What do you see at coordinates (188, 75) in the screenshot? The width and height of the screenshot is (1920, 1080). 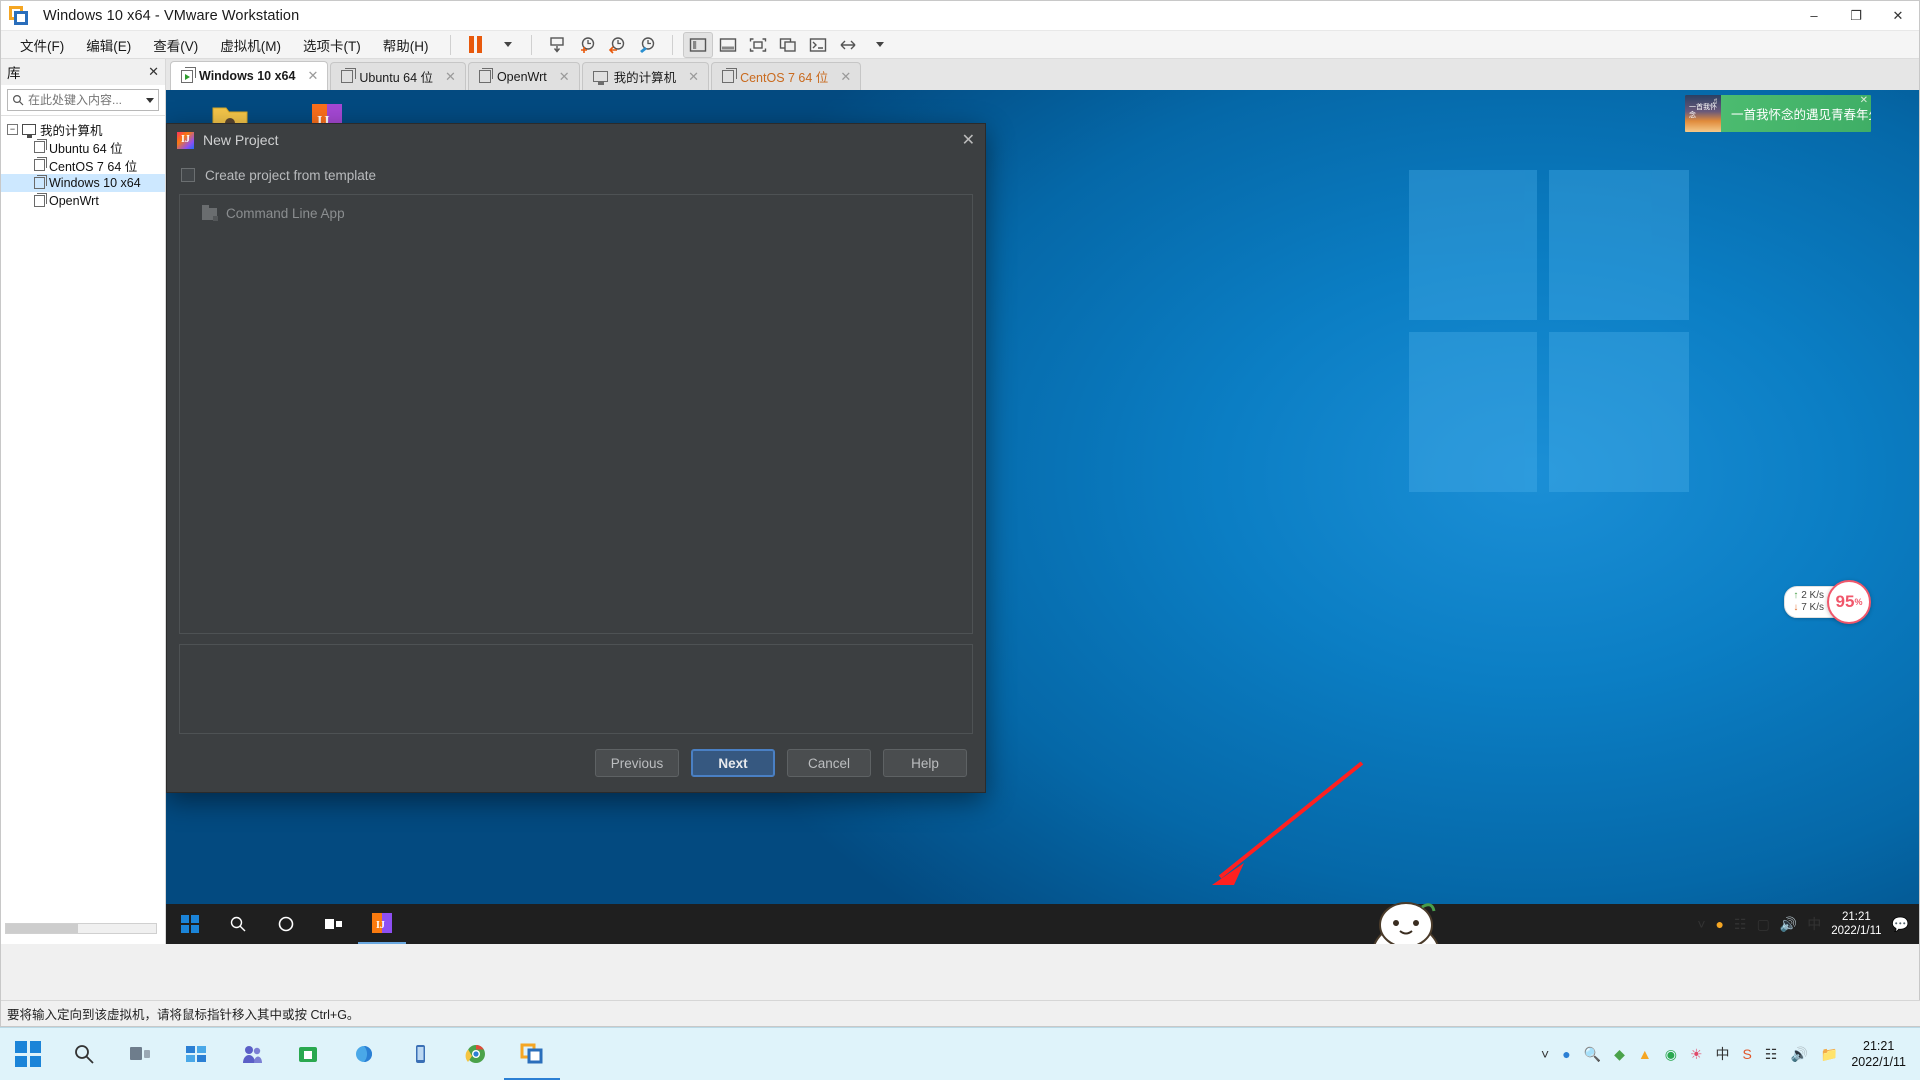 I see `vm-running-icon` at bounding box center [188, 75].